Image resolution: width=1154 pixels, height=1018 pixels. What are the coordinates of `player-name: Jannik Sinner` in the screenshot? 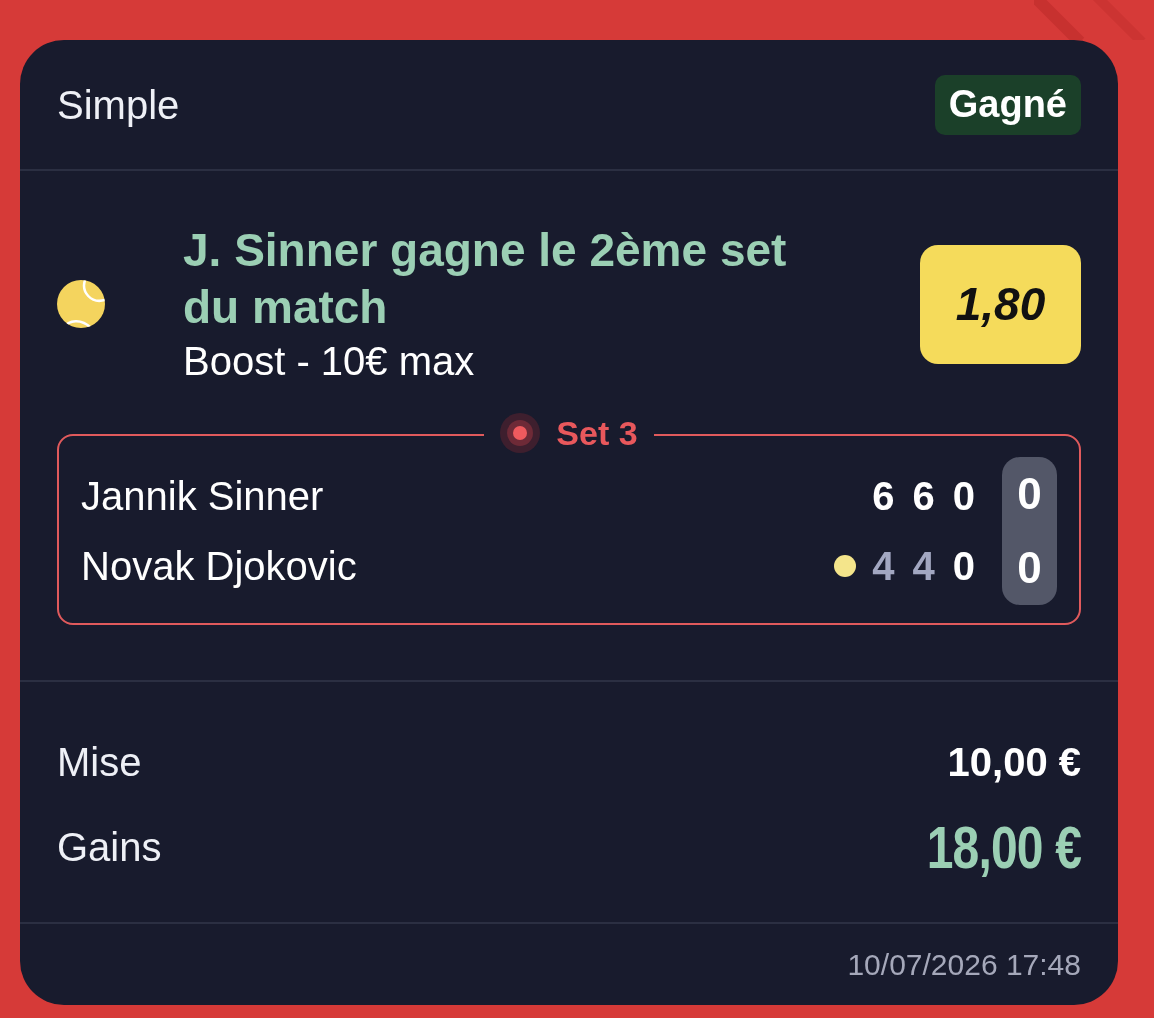 It's located at (203, 496).